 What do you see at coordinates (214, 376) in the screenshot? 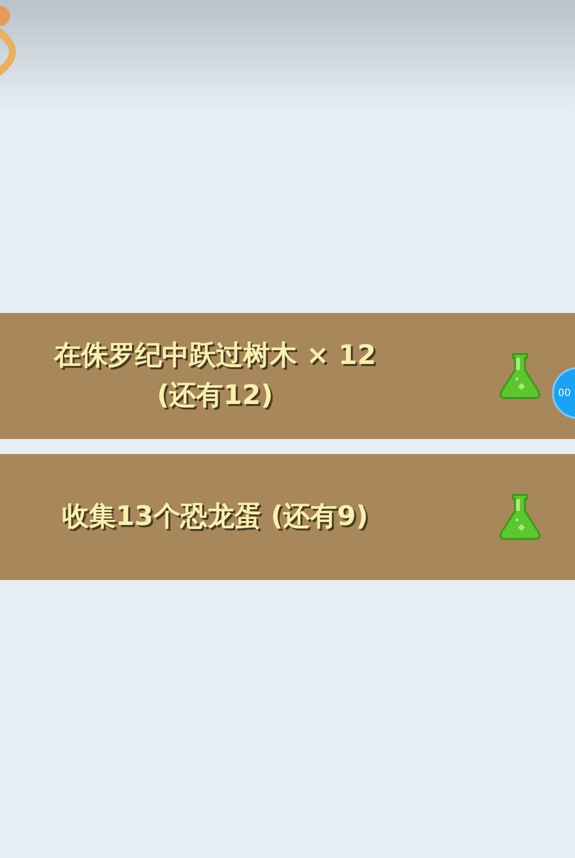
I see `mission-text: 在侏罗纪中跃过树木 × 12 (还有12)` at bounding box center [214, 376].